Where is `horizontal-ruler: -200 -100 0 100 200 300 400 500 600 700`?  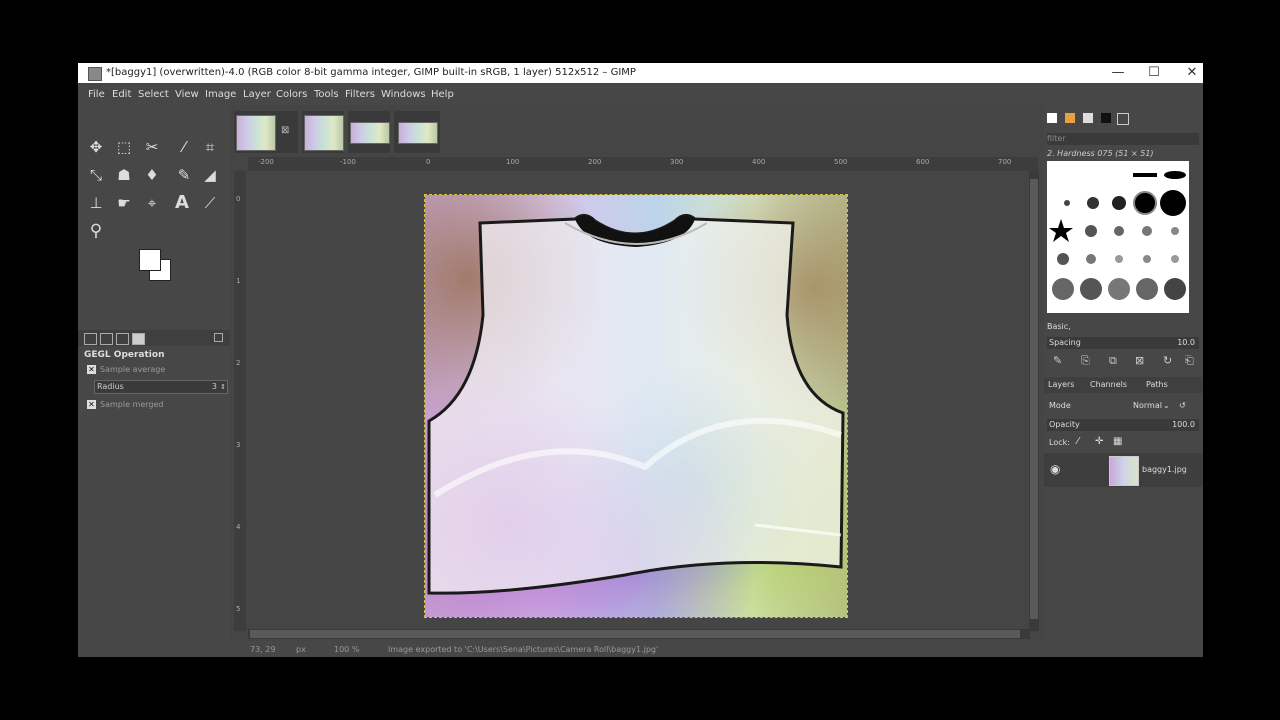
horizontal-ruler: -200 -100 0 100 200 300 400 500 600 700 is located at coordinates (643, 164).